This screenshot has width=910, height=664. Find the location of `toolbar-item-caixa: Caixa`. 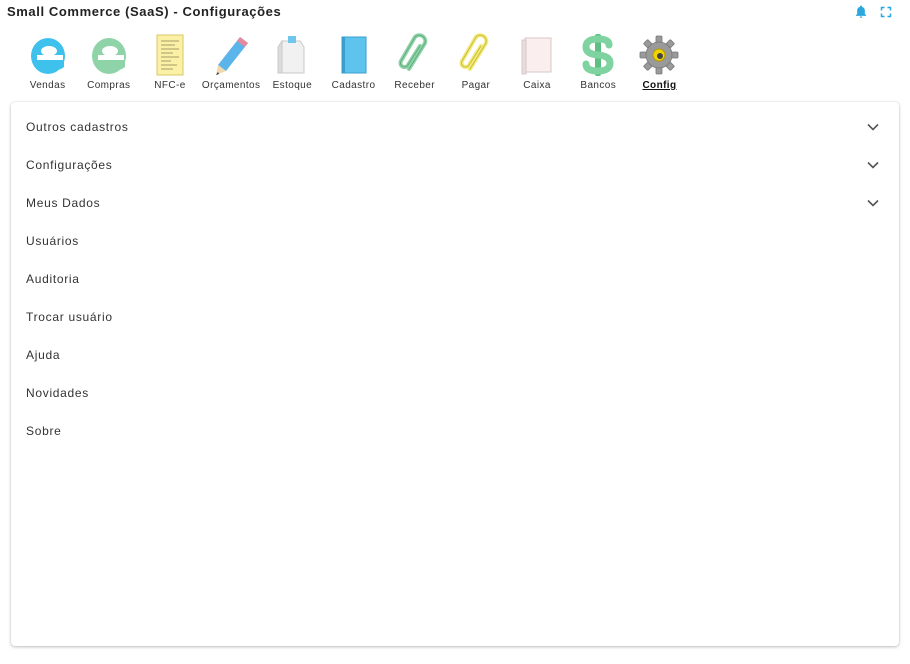

toolbar-item-caixa: Caixa is located at coordinates (537, 61).